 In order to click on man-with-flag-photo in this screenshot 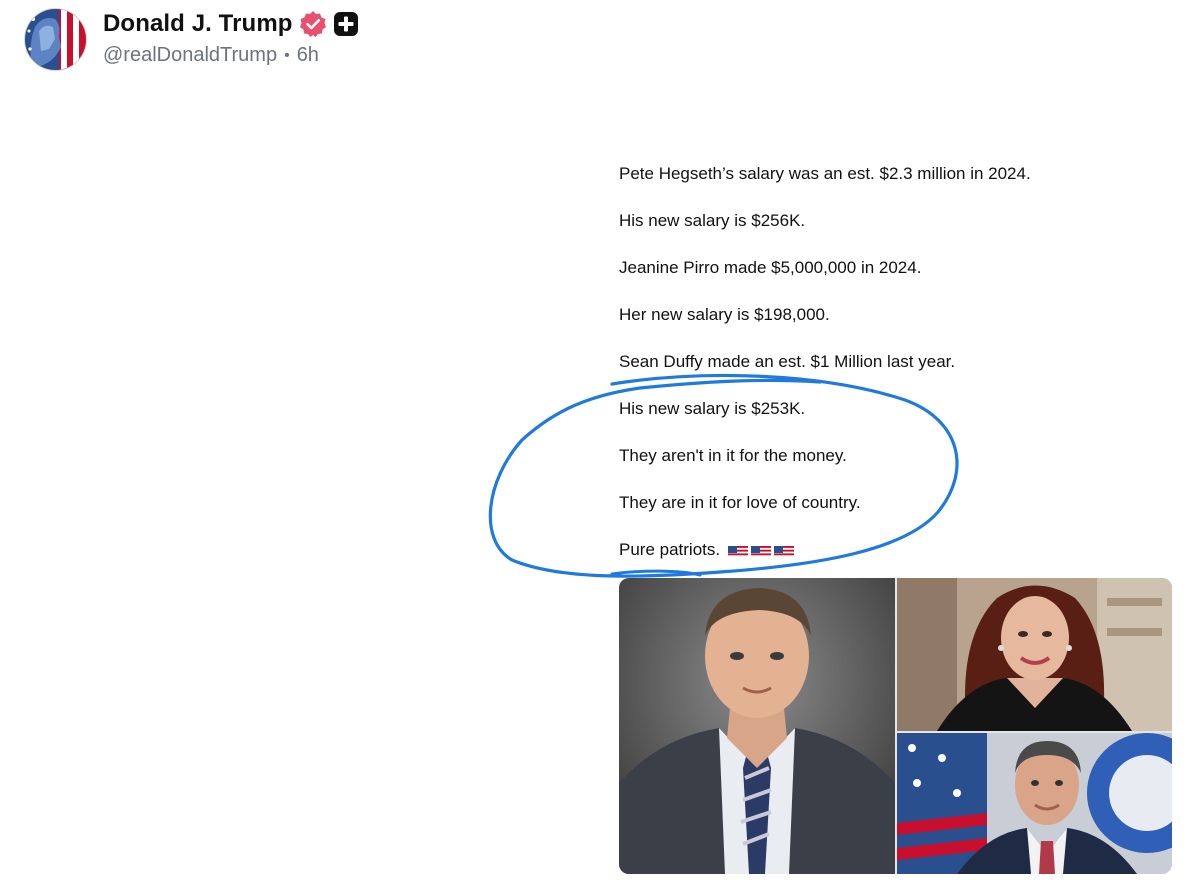, I will do `click(1034, 803)`.